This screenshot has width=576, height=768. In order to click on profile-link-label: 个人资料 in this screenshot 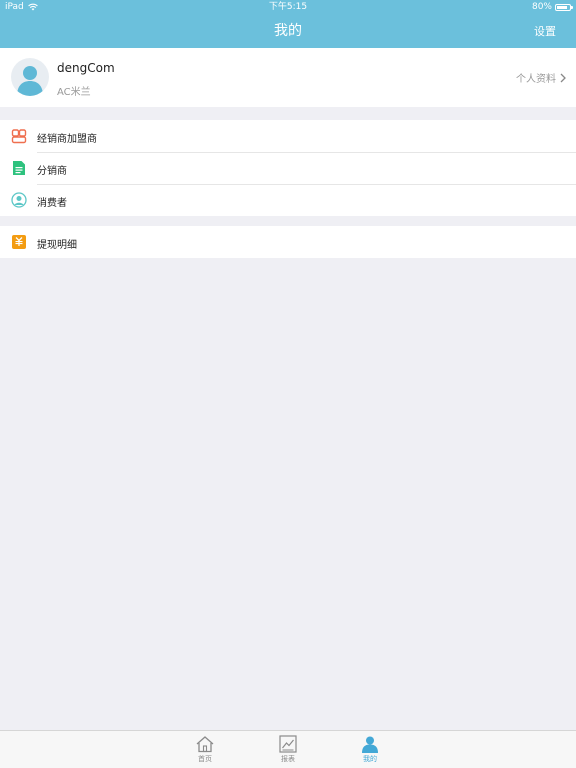, I will do `click(536, 79)`.